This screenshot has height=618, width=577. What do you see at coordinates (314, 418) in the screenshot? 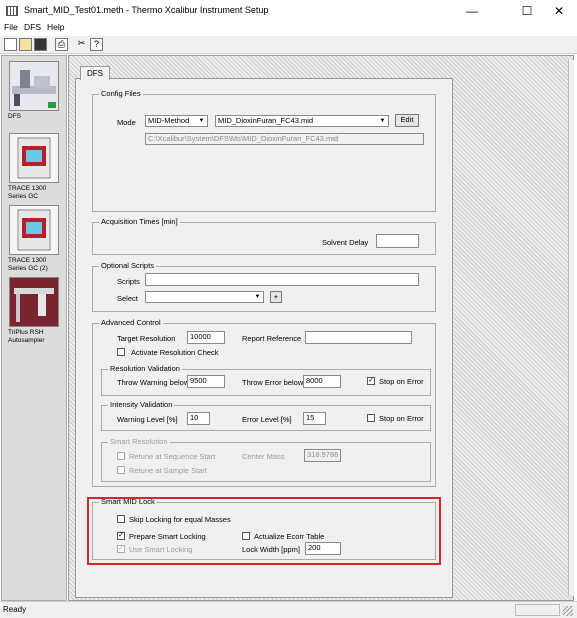
I see `error-level-input: 15` at bounding box center [314, 418].